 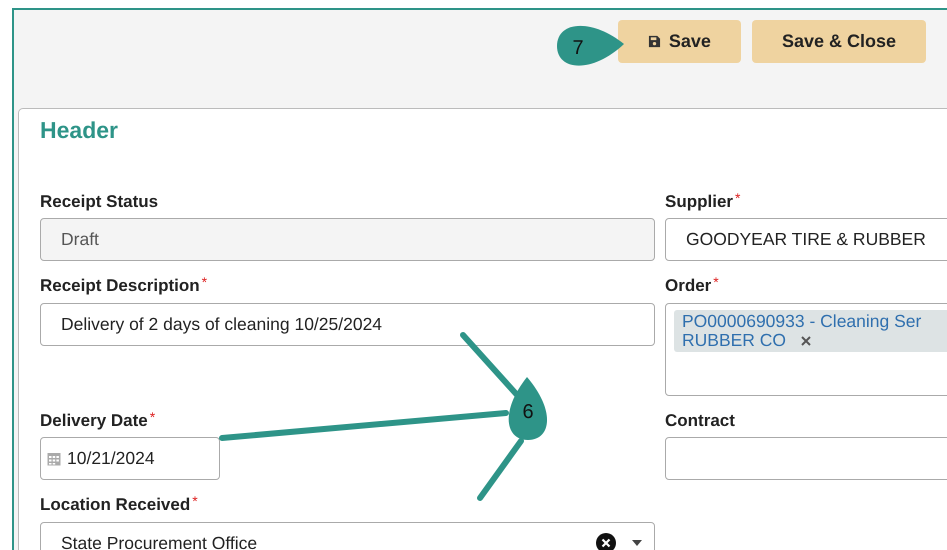 What do you see at coordinates (578, 48) in the screenshot?
I see `callout-number: 7` at bounding box center [578, 48].